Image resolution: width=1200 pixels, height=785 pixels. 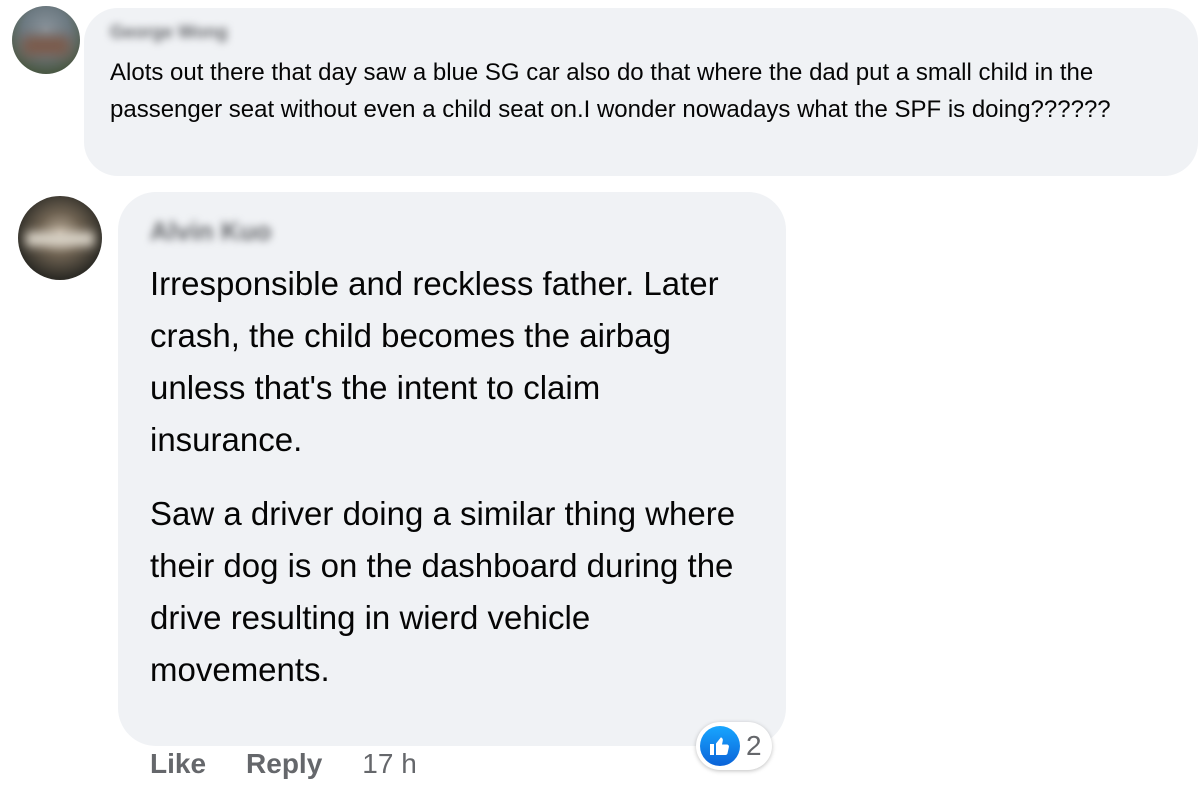 I want to click on reaction-summary: 2, so click(x=734, y=746).